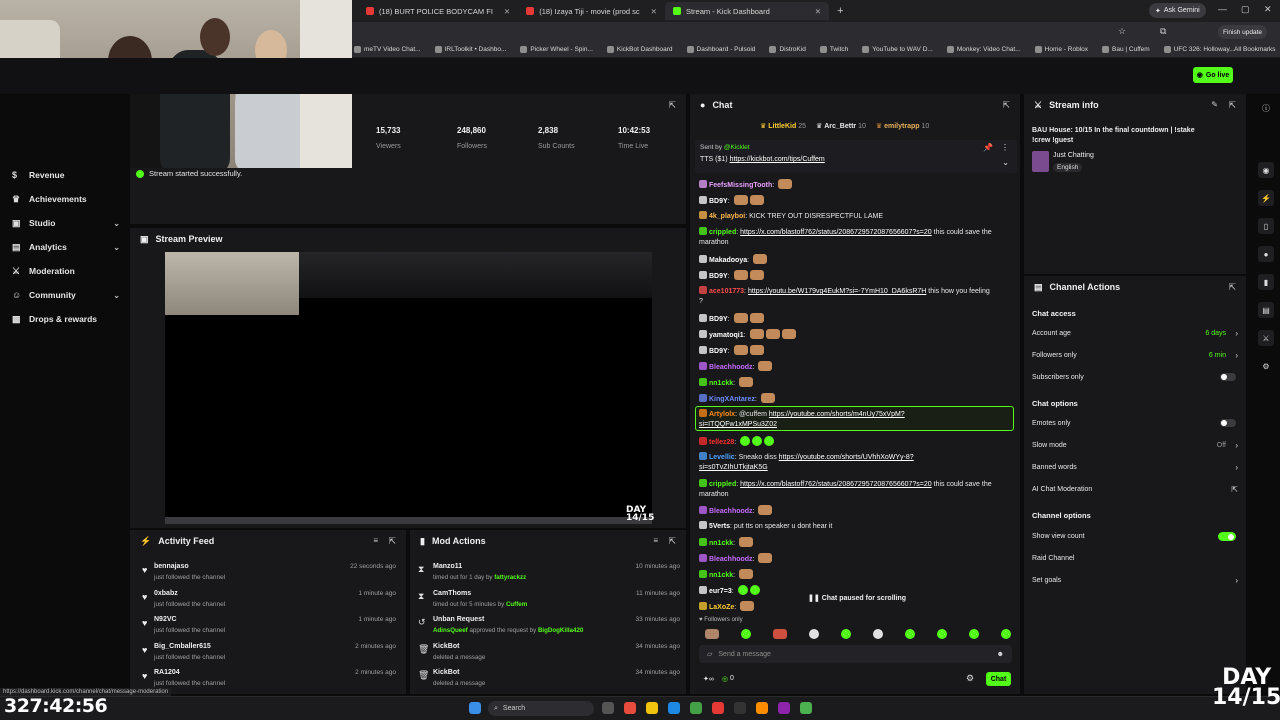 This screenshot has height=720, width=1280. What do you see at coordinates (720, 49) in the screenshot?
I see `bookmark-item: Dashboard - Pulsoid` at bounding box center [720, 49].